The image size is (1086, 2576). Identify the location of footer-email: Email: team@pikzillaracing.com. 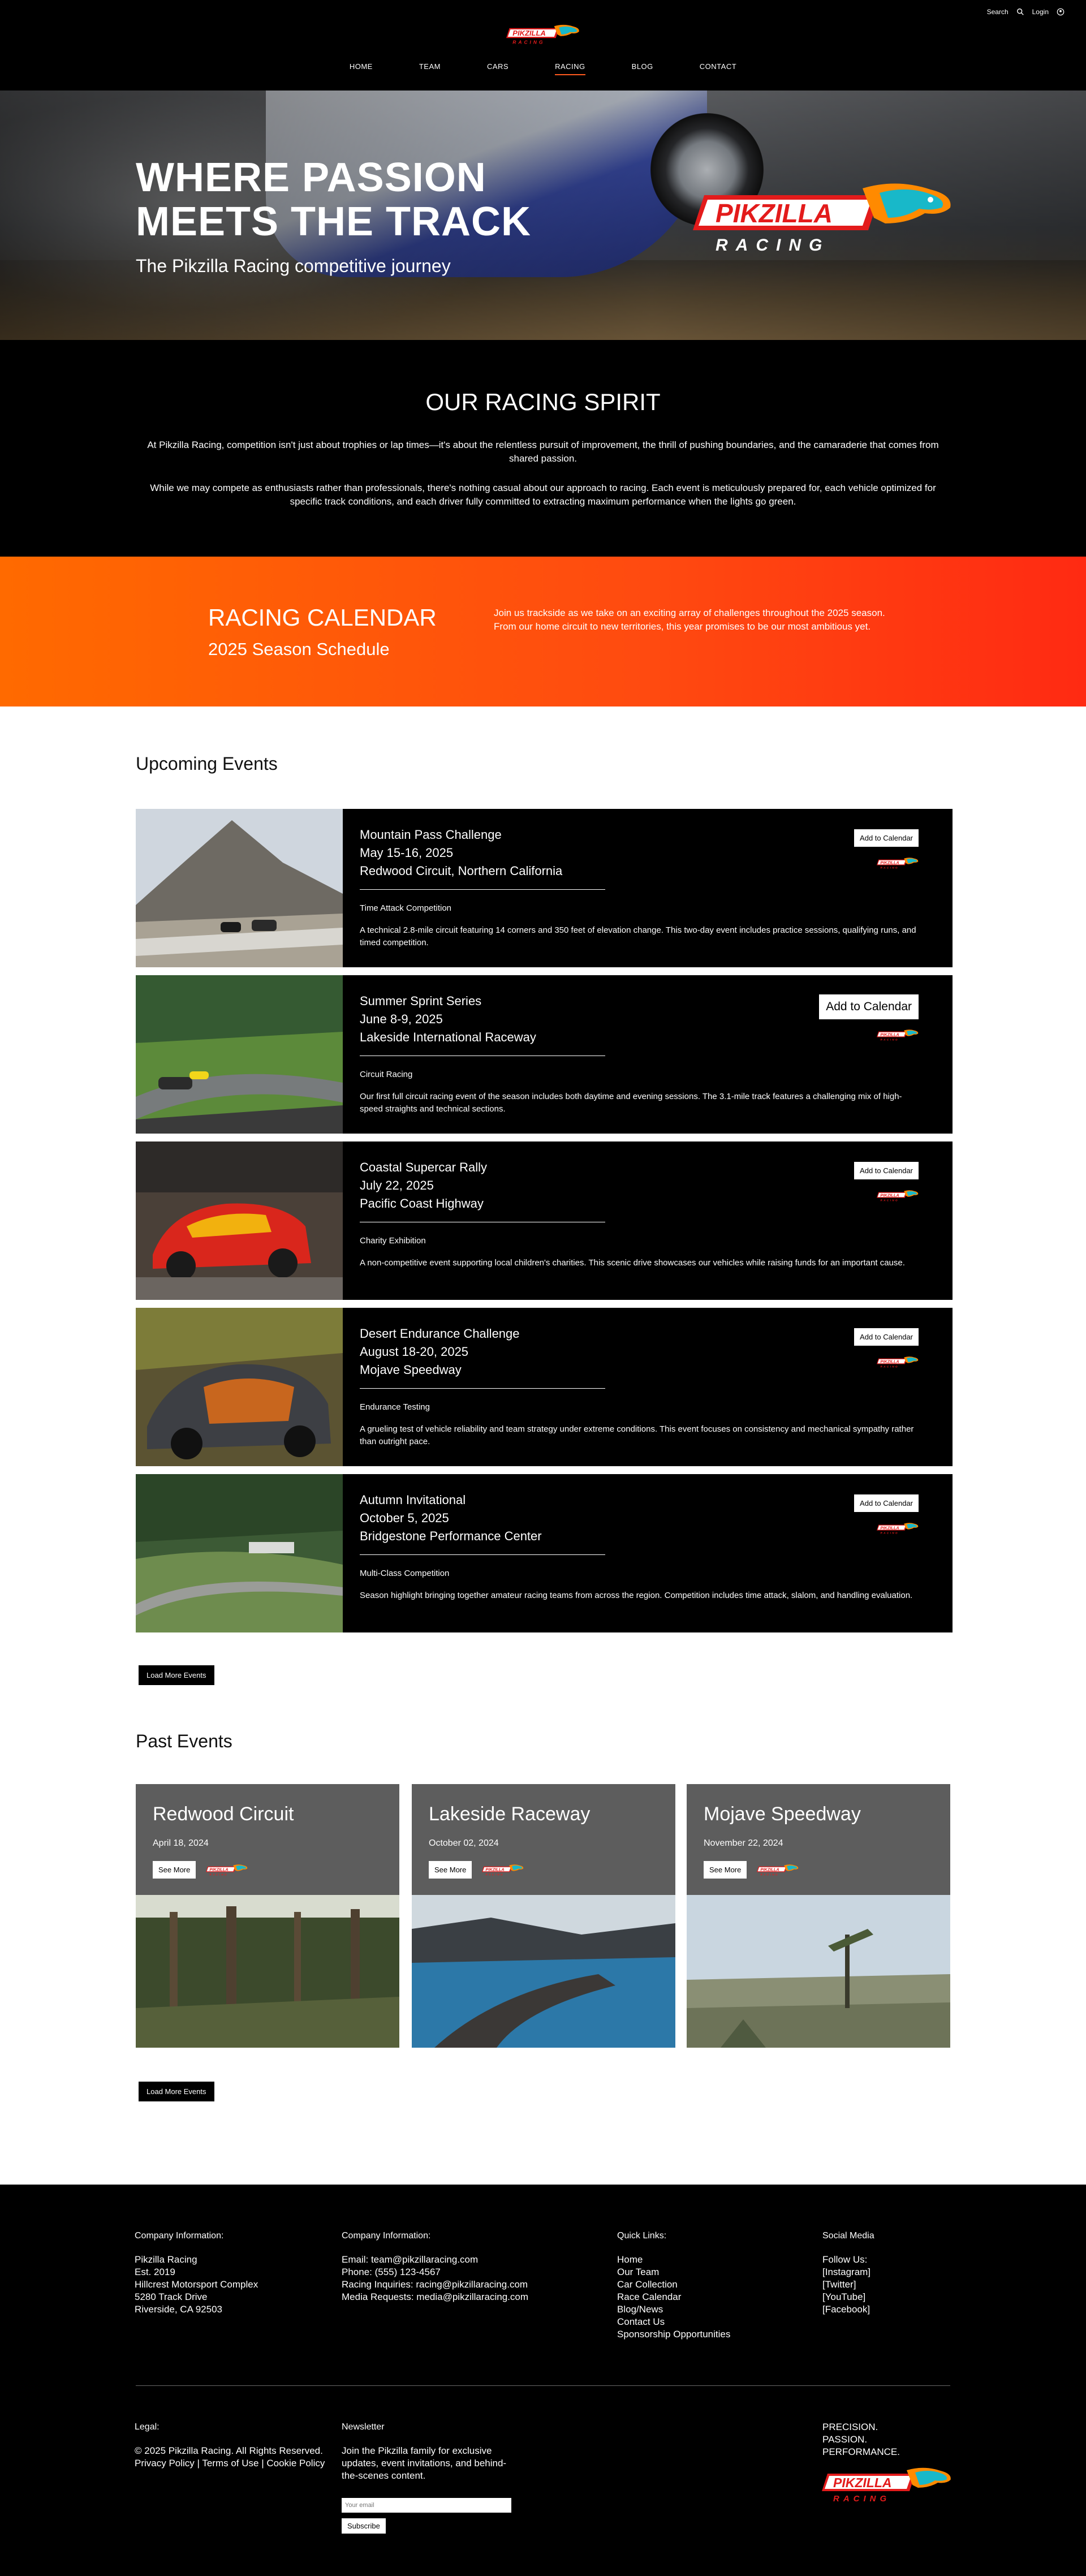
(435, 2260).